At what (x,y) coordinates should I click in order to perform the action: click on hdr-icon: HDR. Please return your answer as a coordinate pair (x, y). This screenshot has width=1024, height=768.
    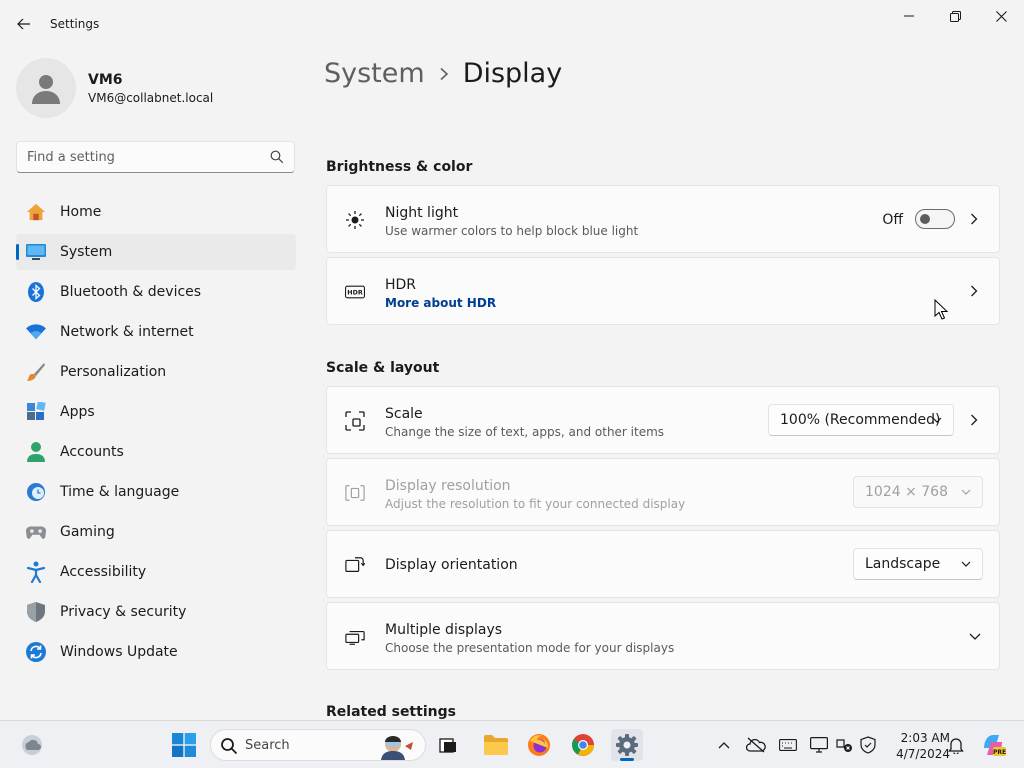
    Looking at the image, I should click on (355, 292).